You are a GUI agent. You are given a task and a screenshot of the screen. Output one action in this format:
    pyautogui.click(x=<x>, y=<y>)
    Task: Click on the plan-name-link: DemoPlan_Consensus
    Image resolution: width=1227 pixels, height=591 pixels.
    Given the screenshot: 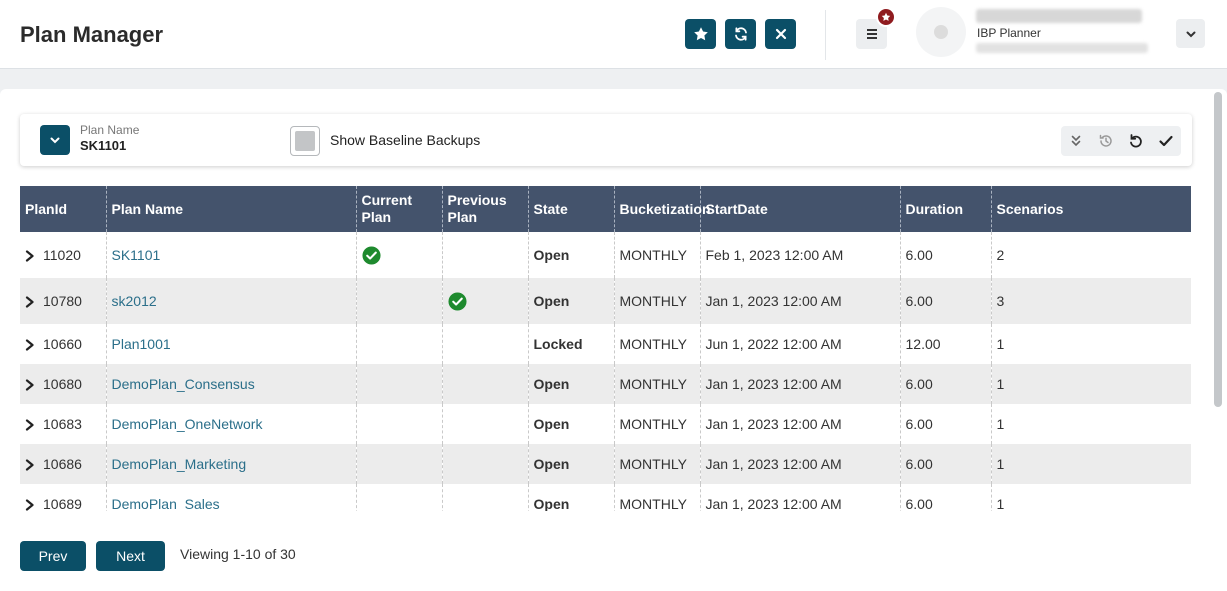 What is the action you would take?
    pyautogui.click(x=183, y=384)
    